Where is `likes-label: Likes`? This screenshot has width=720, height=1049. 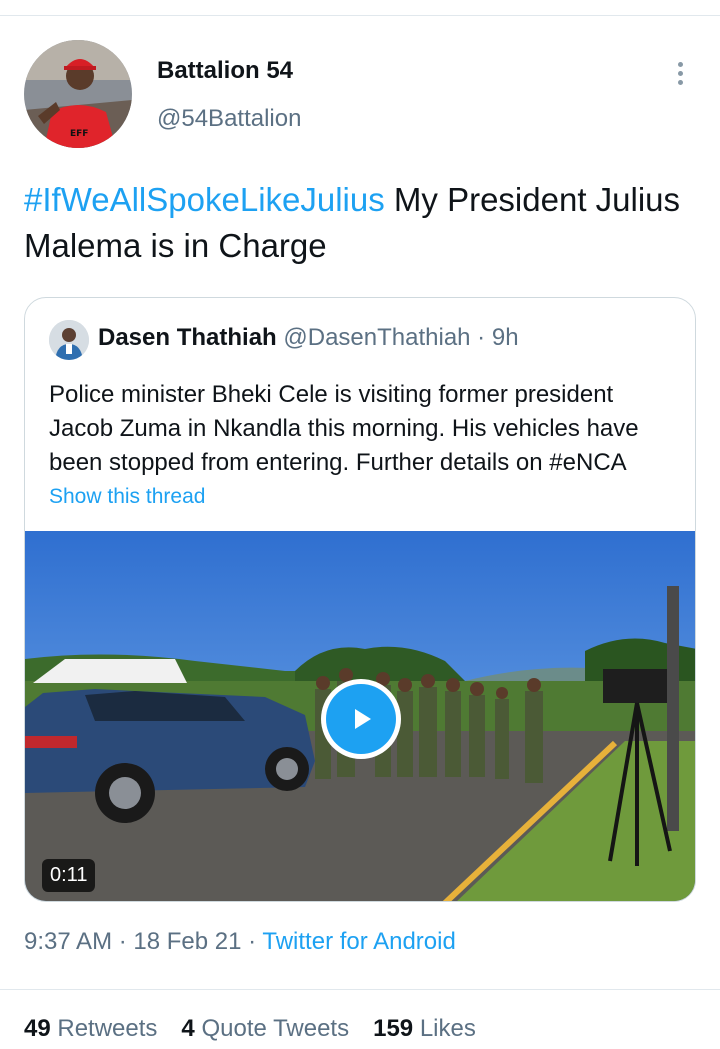 likes-label: Likes is located at coordinates (447, 1028).